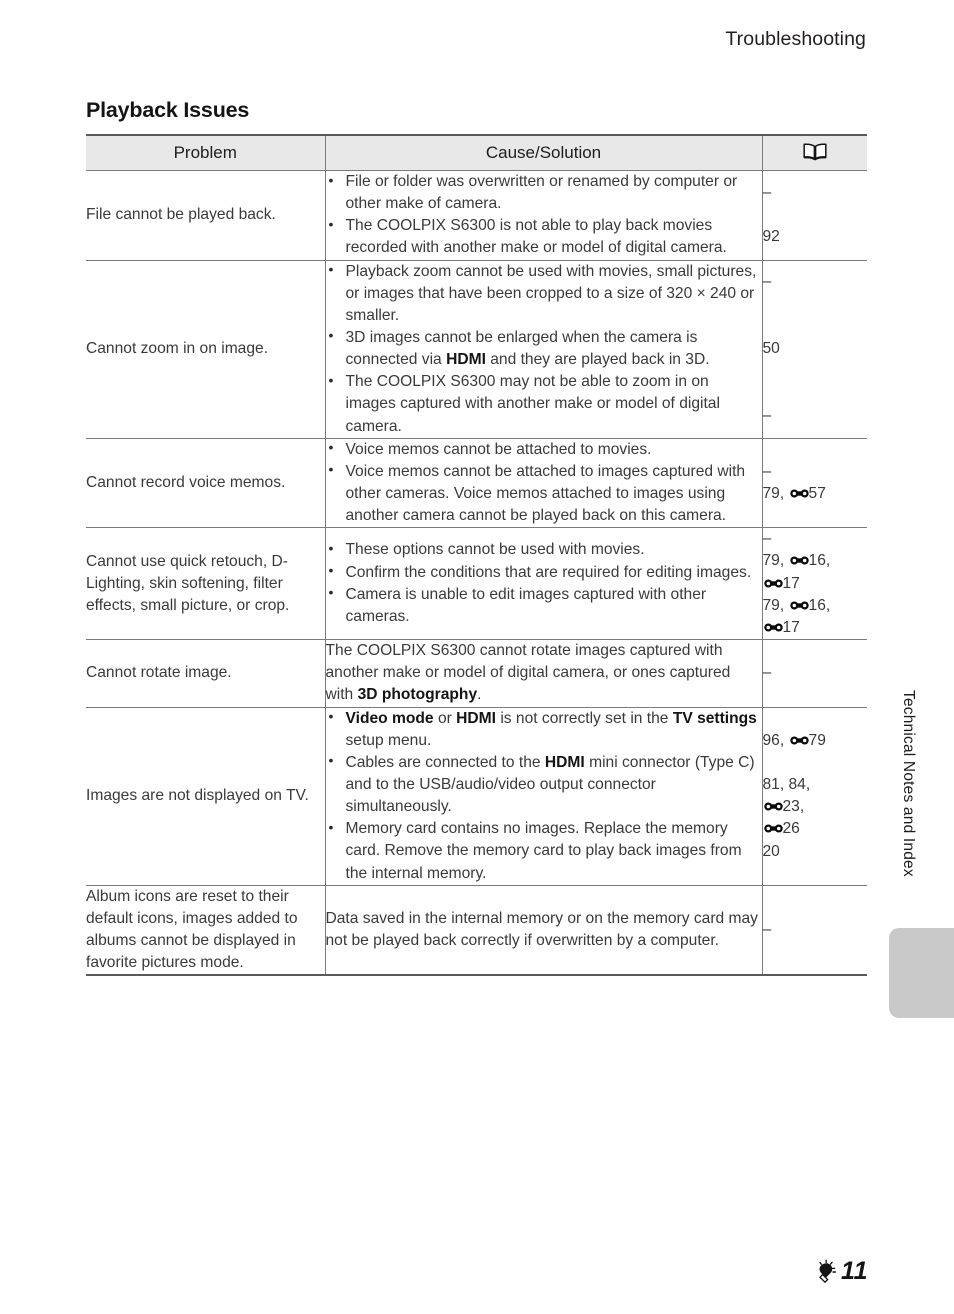 This screenshot has width=954, height=1314. What do you see at coordinates (840, 1271) in the screenshot?
I see `page-footer: 11` at bounding box center [840, 1271].